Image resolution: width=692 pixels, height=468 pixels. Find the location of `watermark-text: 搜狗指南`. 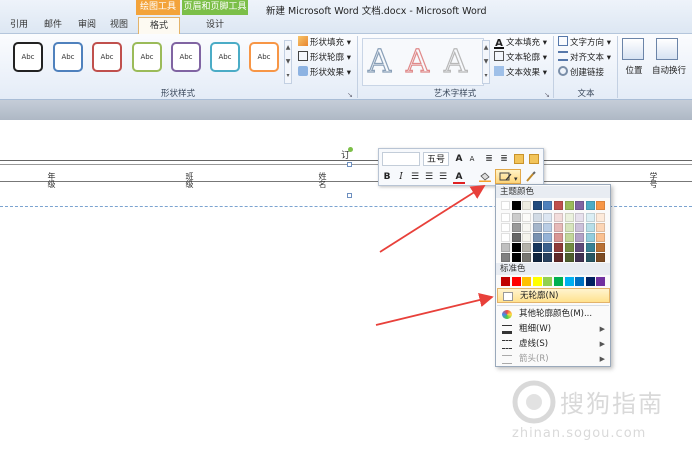

watermark-text: 搜狗指南 is located at coordinates (612, 404).